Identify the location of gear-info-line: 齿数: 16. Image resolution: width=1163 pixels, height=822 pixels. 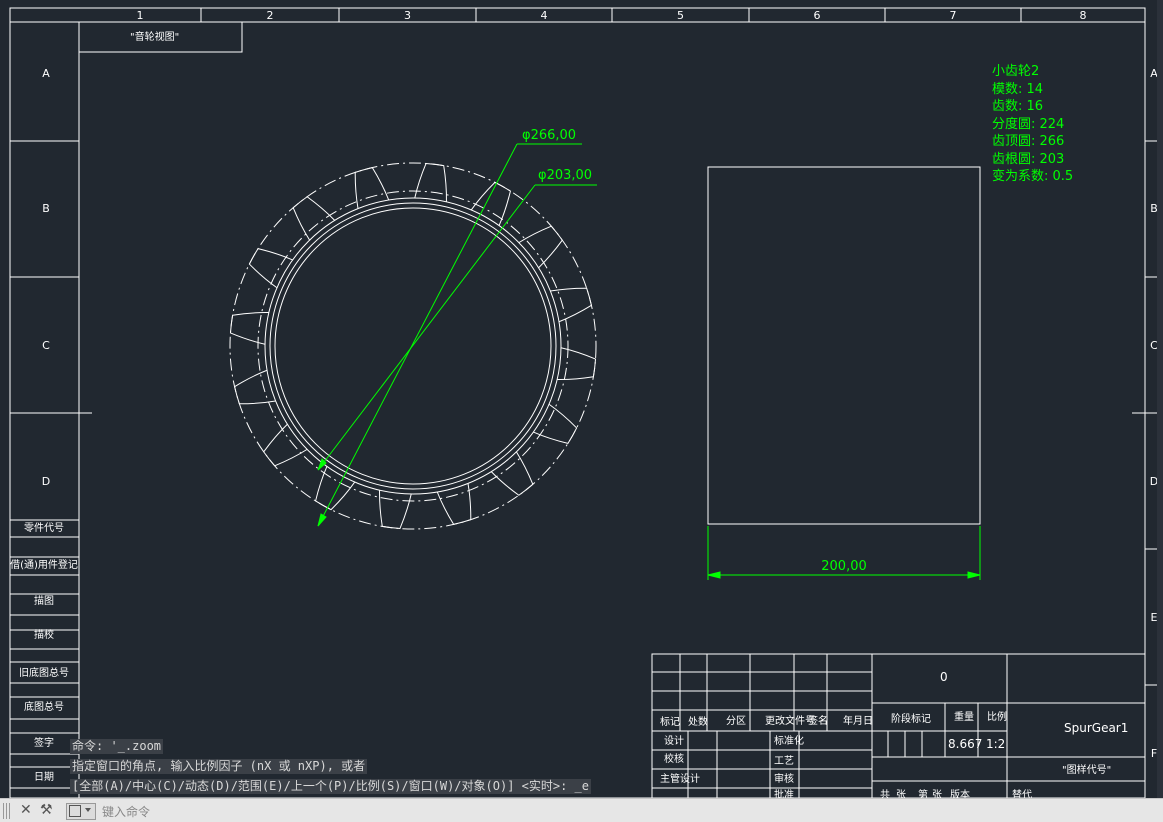
(1017, 106).